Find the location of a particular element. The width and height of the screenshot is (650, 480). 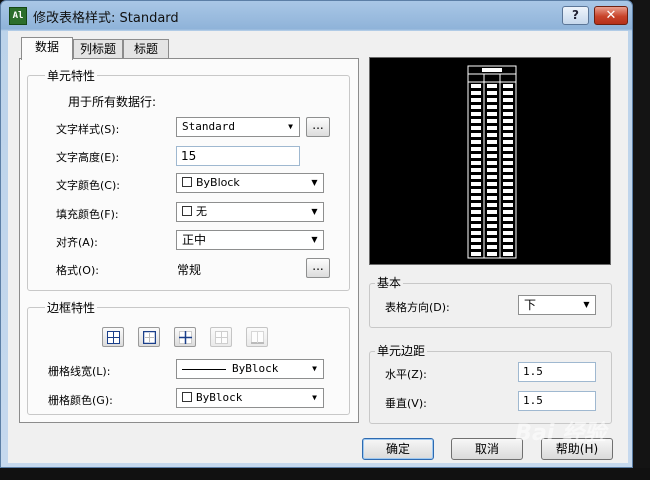

inside-borders-button is located at coordinates (185, 337).